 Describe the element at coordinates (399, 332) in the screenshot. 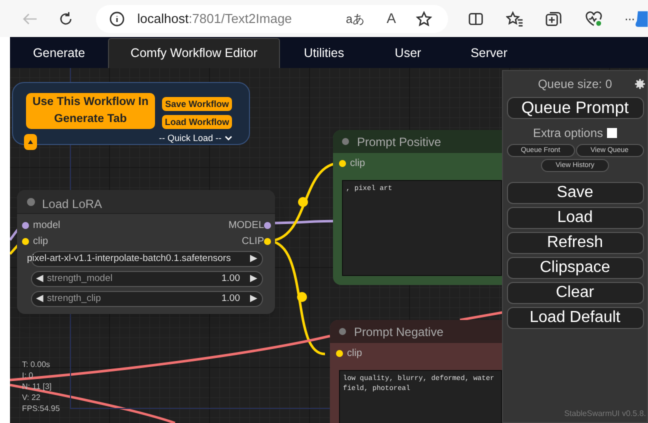

I see `node-title: Prompt Negative` at that location.